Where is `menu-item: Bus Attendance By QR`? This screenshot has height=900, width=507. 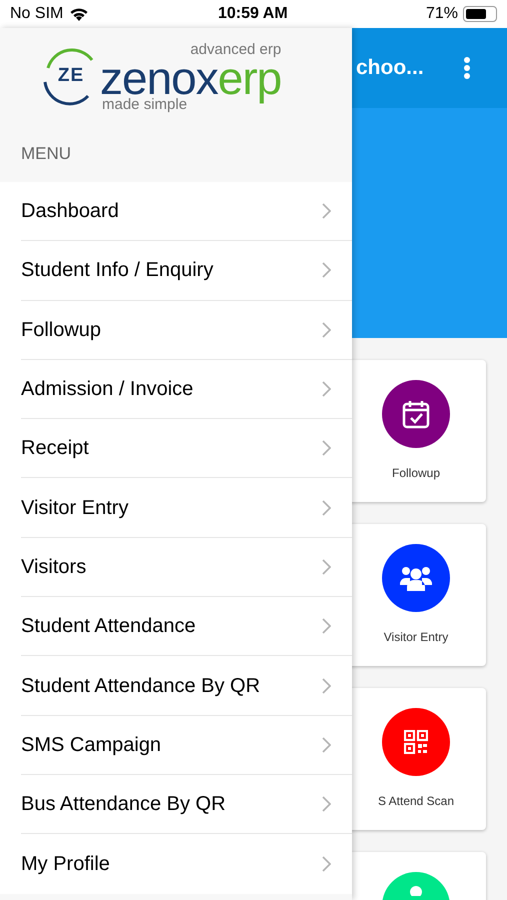
menu-item: Bus Attendance By QR is located at coordinates (186, 804).